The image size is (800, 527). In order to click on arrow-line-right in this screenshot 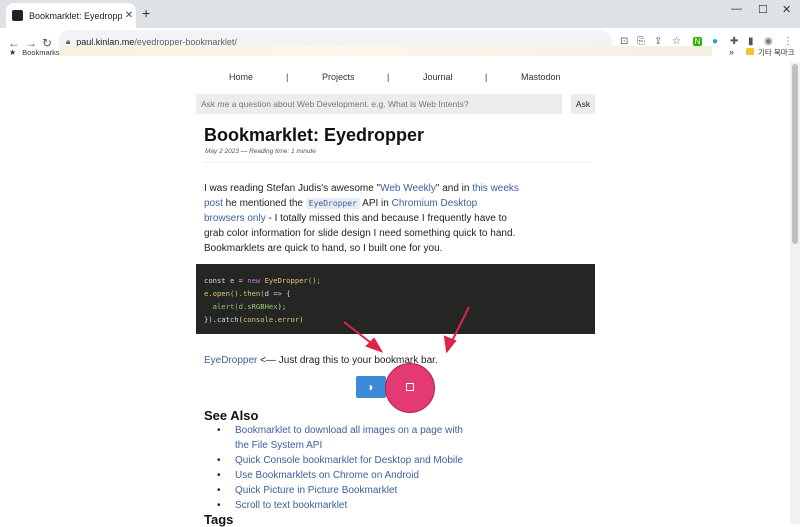, I will do `click(460, 325)`.